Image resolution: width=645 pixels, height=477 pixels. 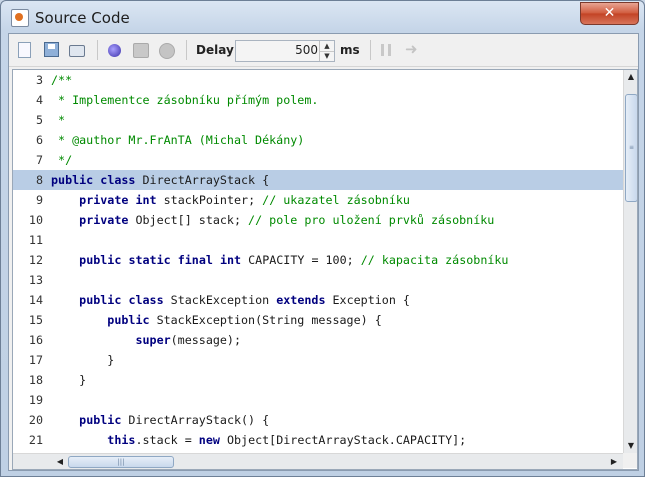 I want to click on save-icon, so click(x=51, y=49).